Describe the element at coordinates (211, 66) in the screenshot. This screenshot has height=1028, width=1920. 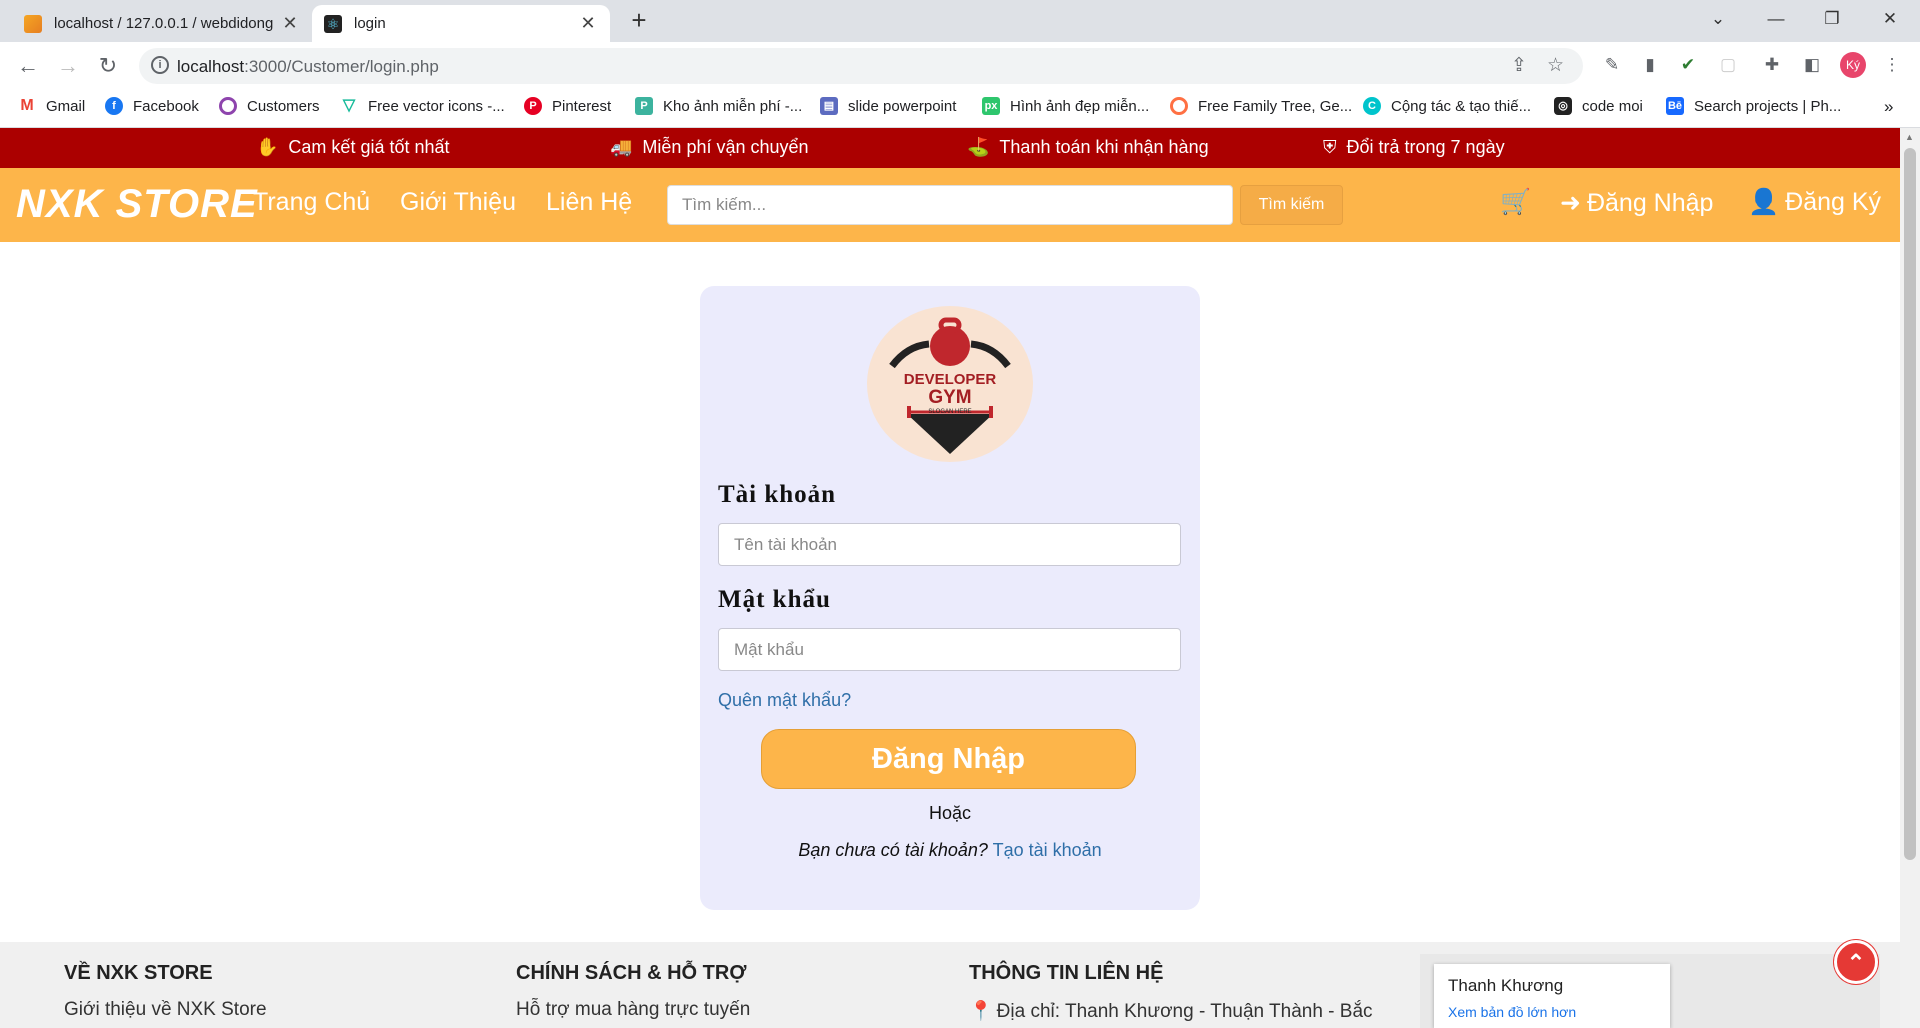
I see `url-host: localhost` at that location.